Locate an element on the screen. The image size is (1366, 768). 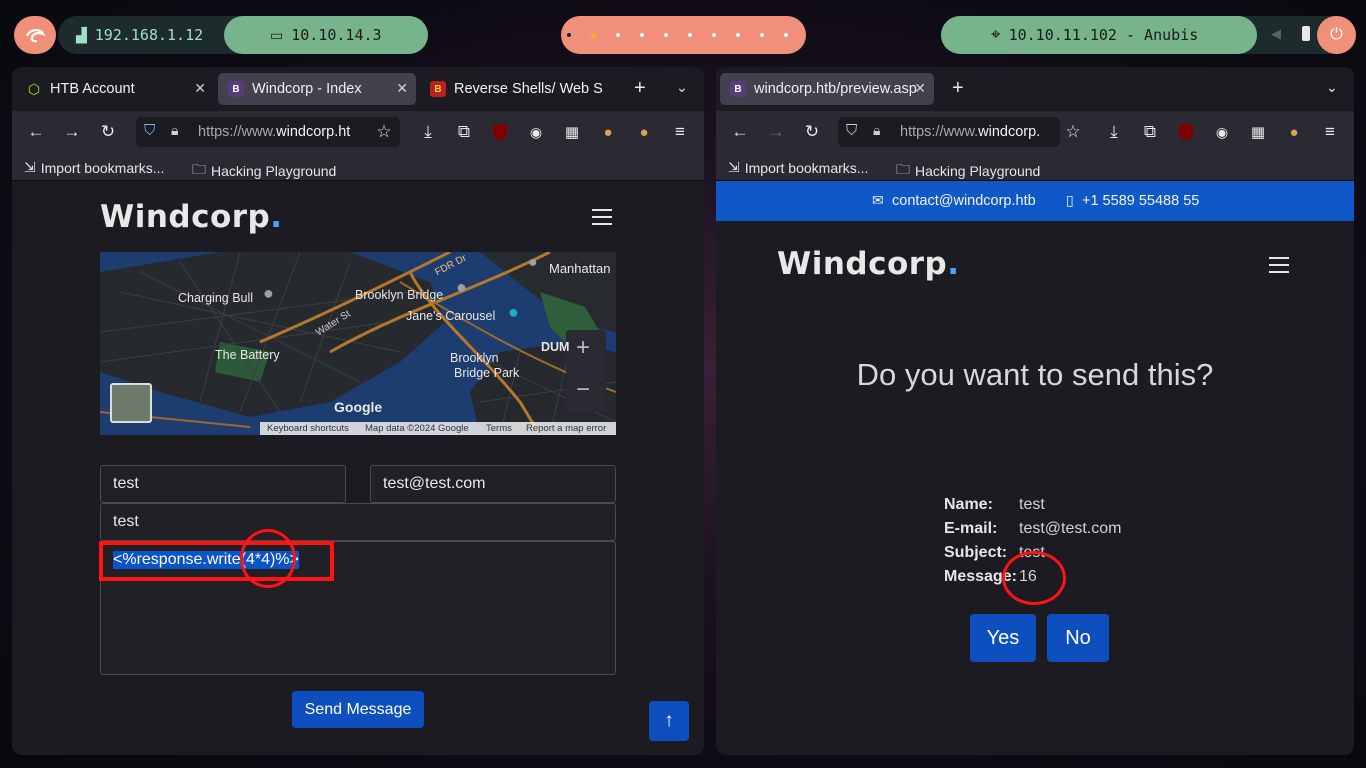
phone-icon: ▯ is located at coordinates (1070, 200).